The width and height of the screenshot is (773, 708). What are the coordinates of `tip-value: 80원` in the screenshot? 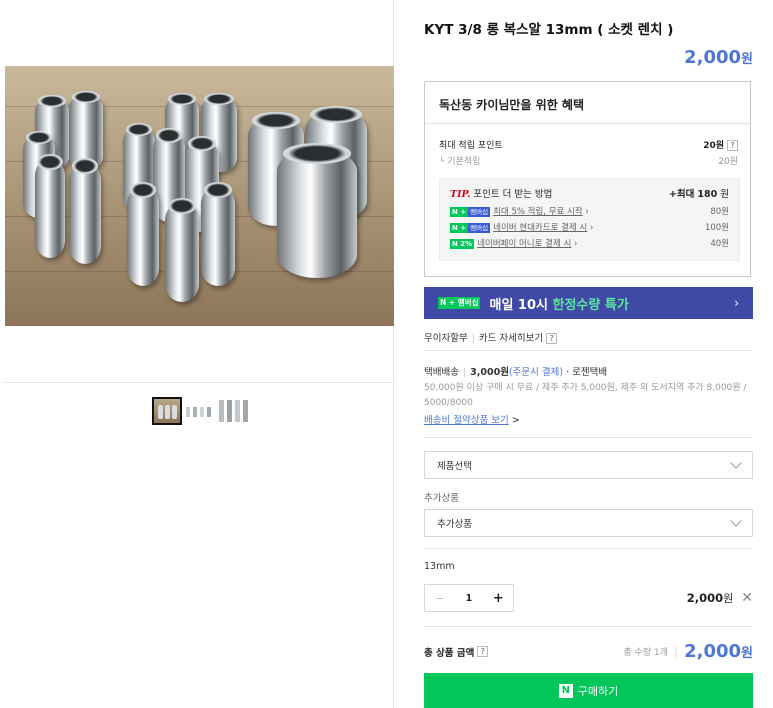 It's located at (719, 212).